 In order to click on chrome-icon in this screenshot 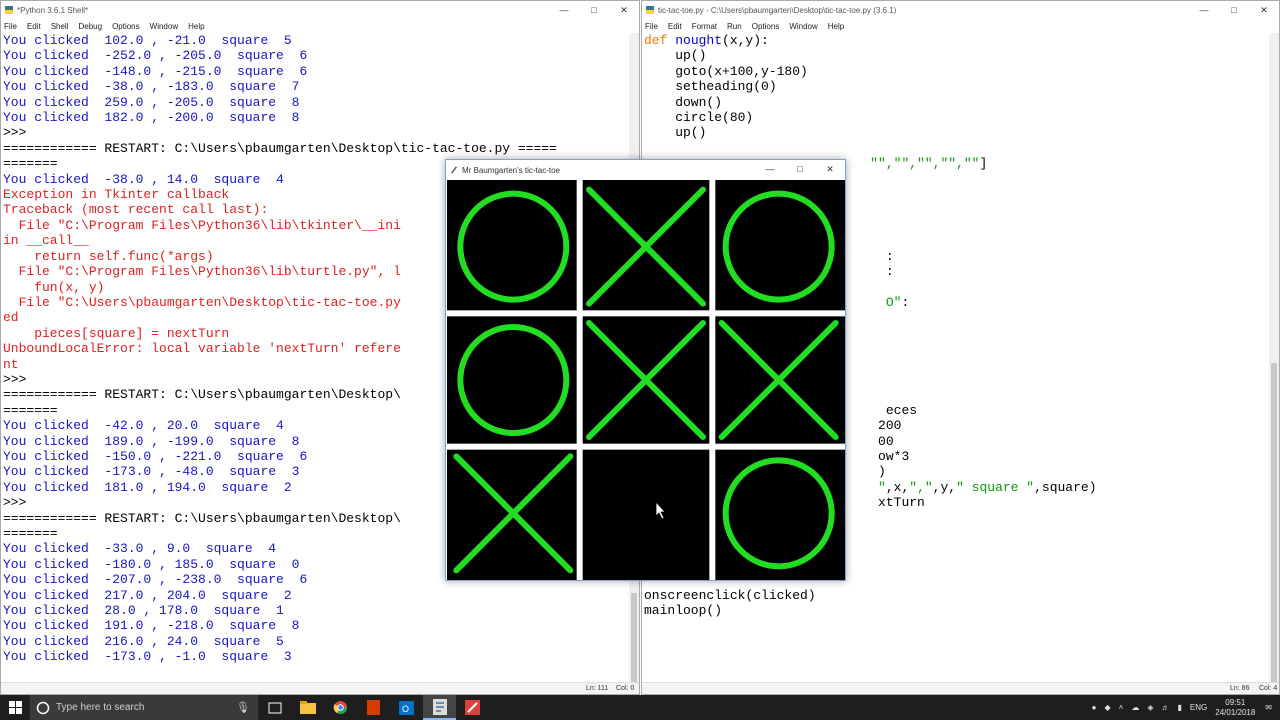, I will do `click(340, 707)`.